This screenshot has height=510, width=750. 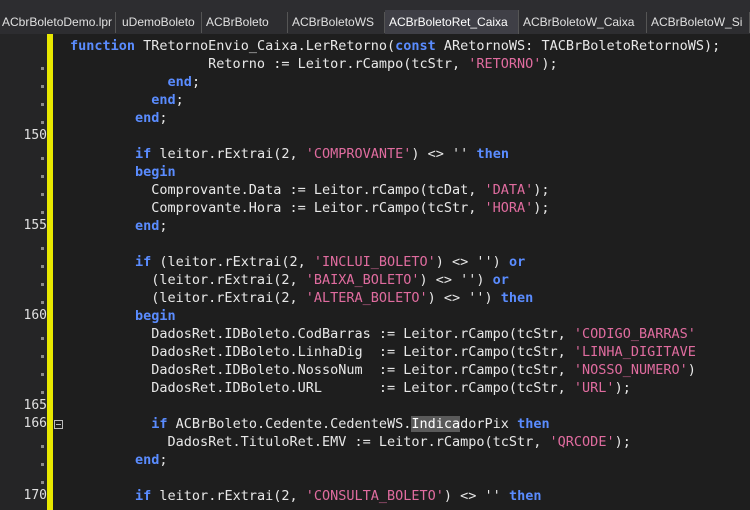 What do you see at coordinates (630, 370) in the screenshot?
I see `string-token: 'NOSSO_NUMERO'` at bounding box center [630, 370].